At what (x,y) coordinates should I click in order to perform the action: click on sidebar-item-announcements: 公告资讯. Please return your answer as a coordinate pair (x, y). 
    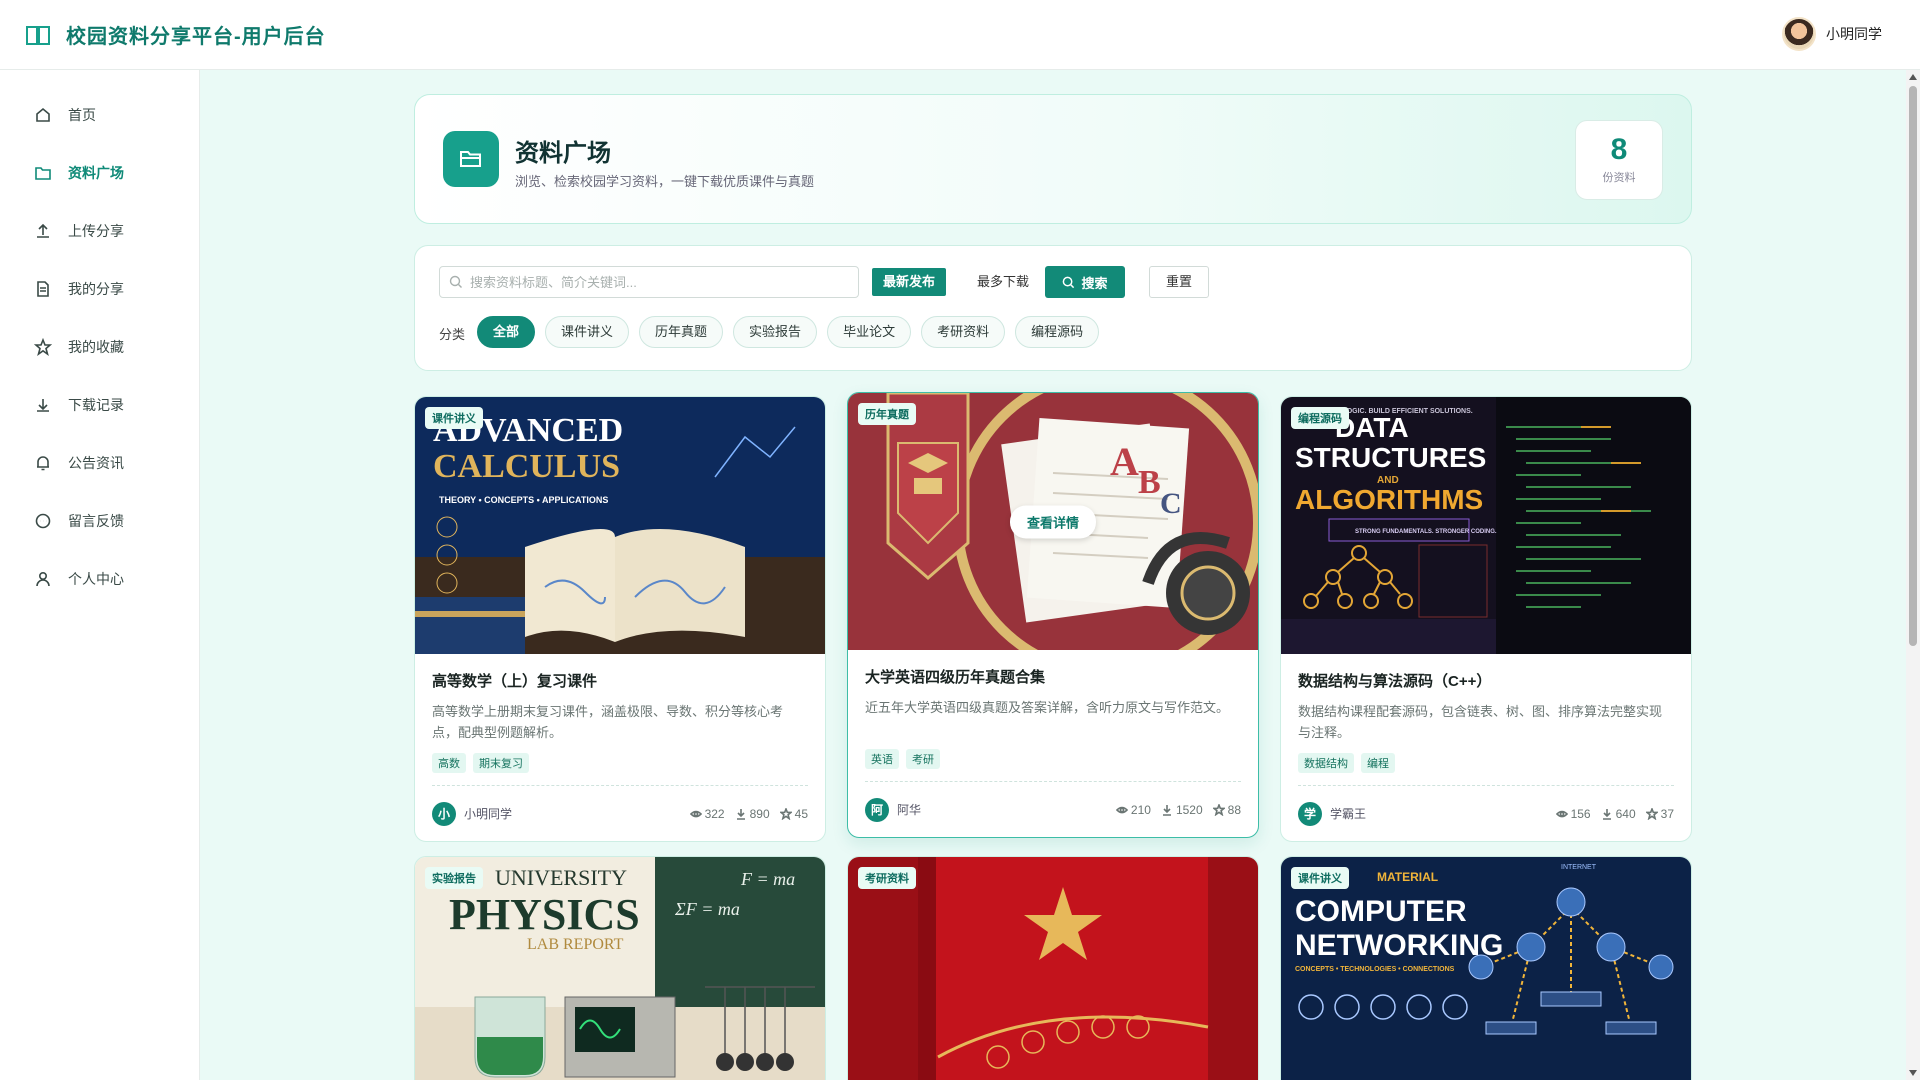
    Looking at the image, I should click on (99, 463).